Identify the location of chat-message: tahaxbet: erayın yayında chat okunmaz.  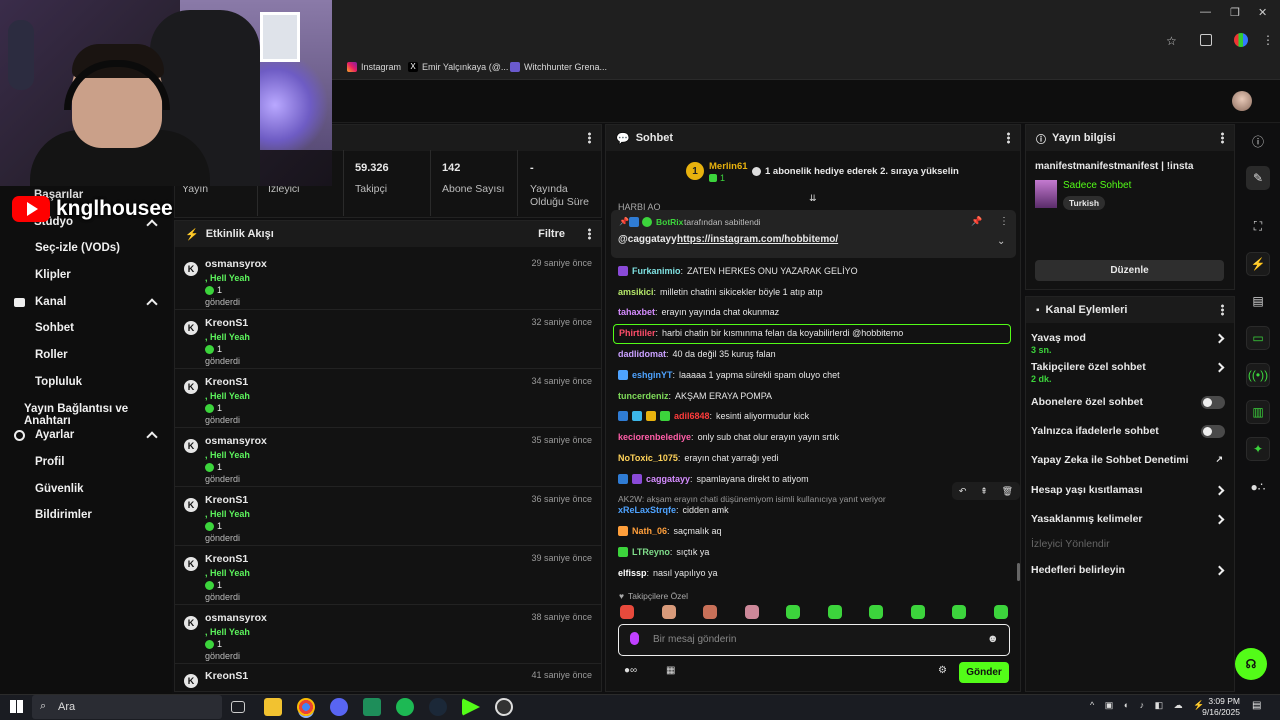
(698, 312).